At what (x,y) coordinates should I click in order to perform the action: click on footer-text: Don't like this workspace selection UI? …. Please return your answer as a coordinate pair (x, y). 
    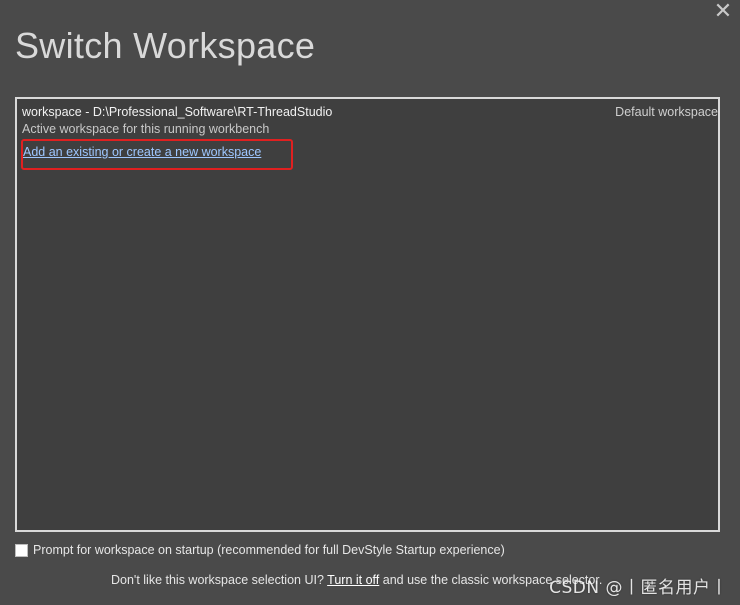
    Looking at the image, I should click on (356, 580).